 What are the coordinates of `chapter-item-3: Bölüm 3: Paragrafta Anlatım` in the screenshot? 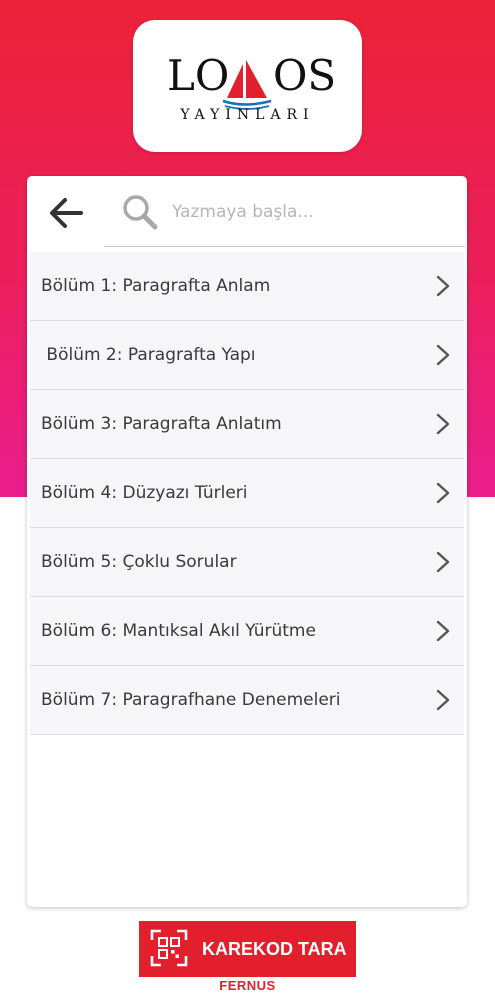 It's located at (247, 424).